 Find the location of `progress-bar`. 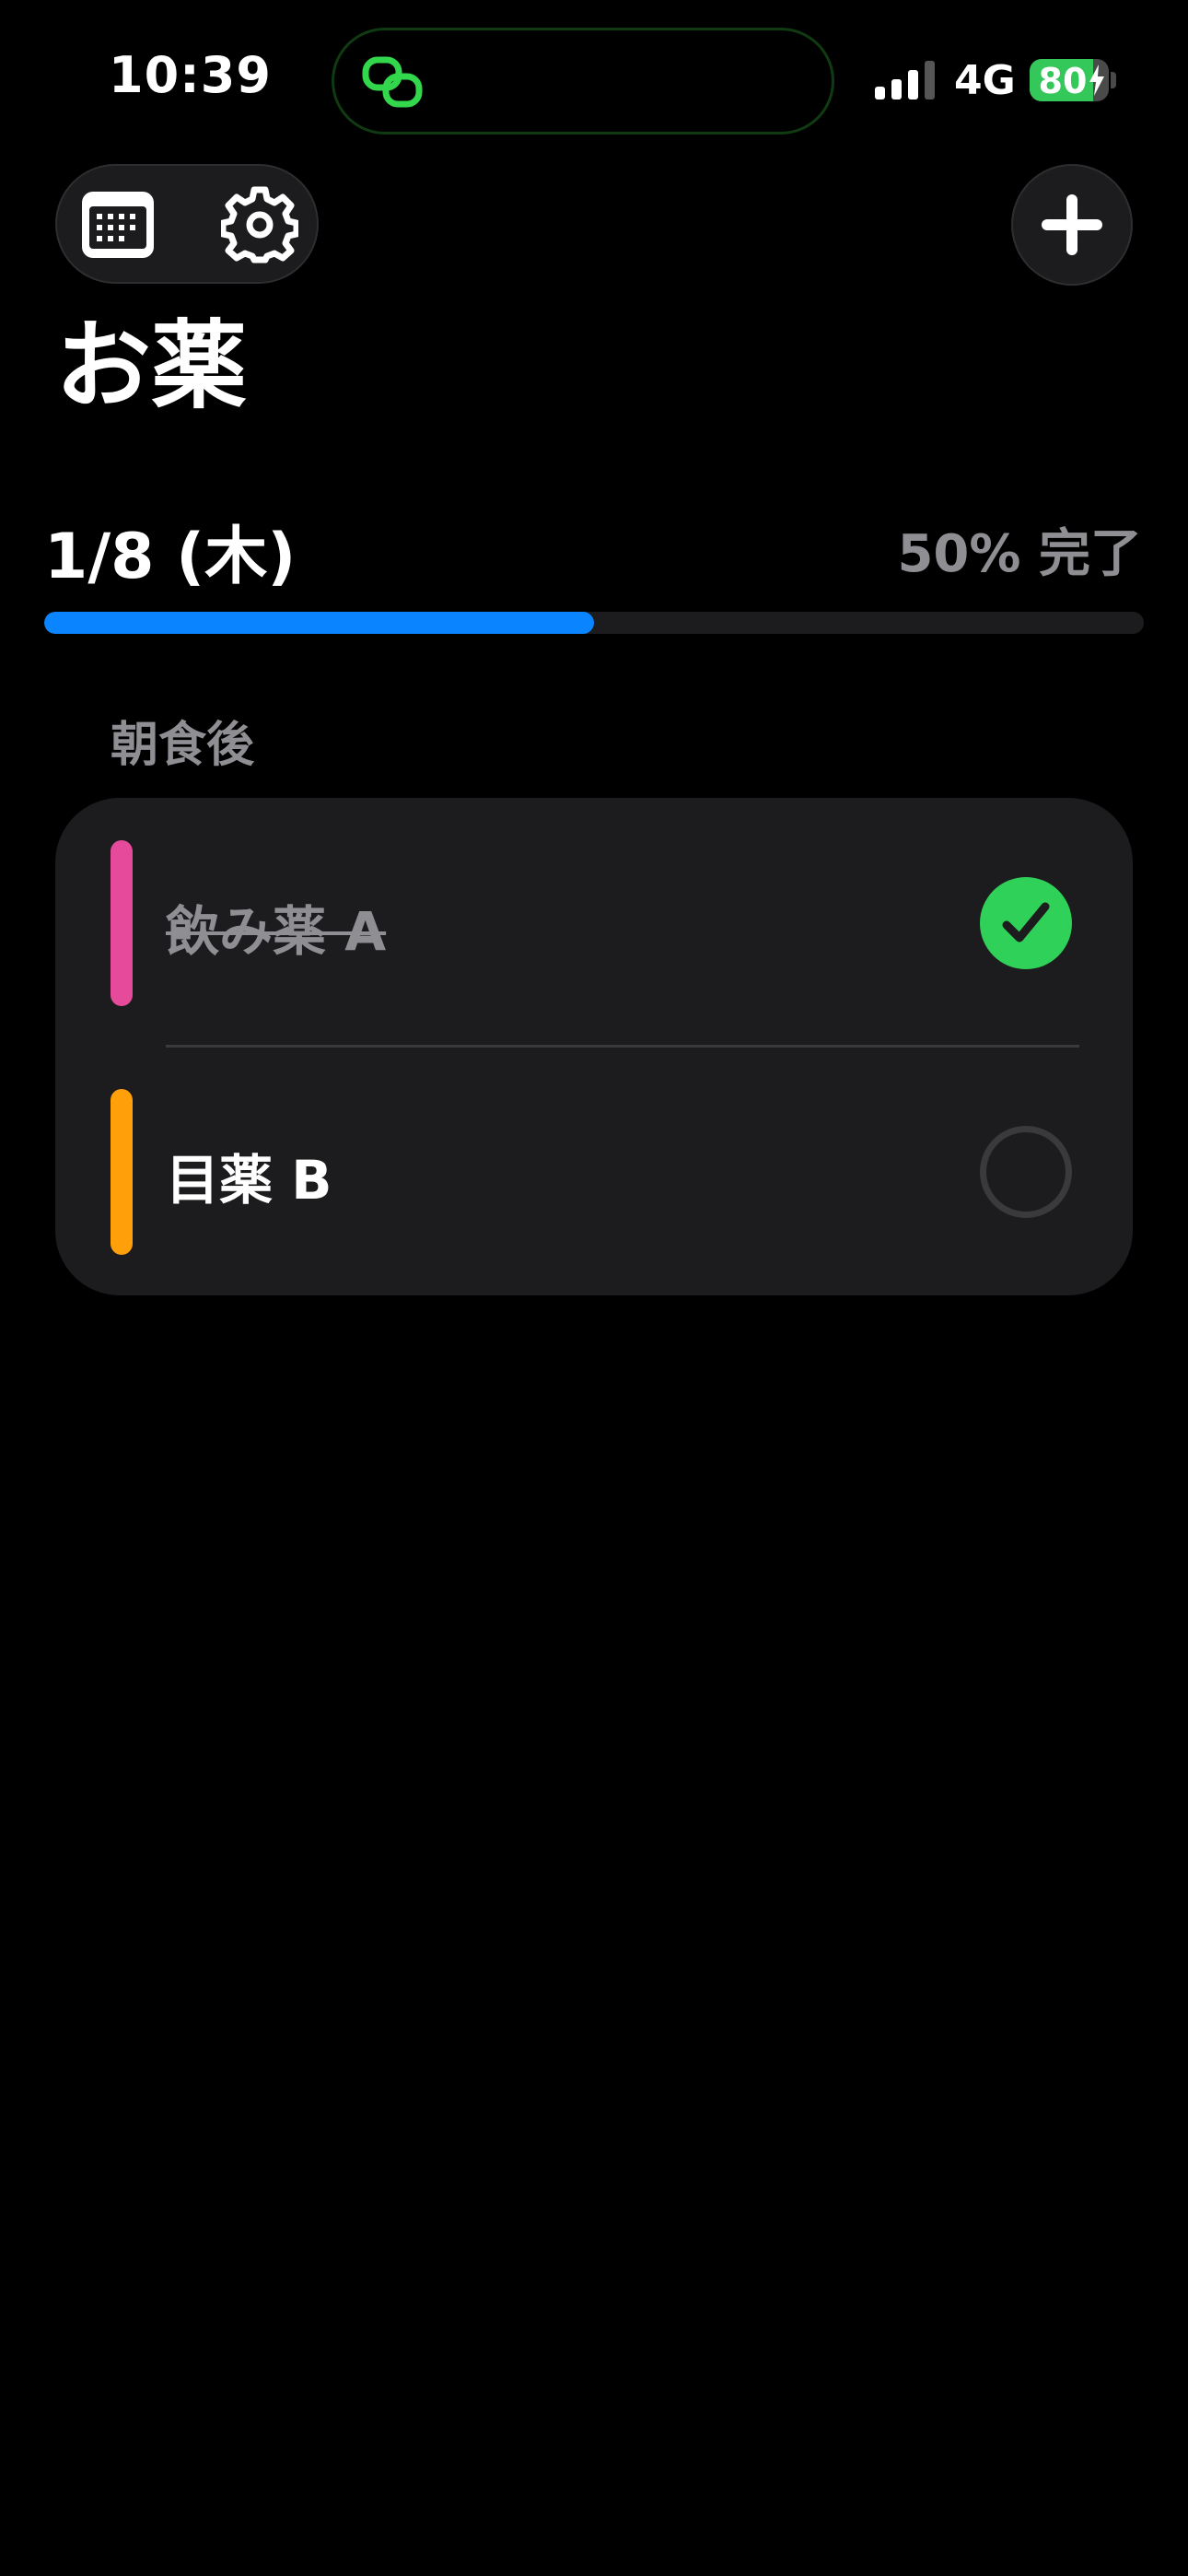

progress-bar is located at coordinates (594, 623).